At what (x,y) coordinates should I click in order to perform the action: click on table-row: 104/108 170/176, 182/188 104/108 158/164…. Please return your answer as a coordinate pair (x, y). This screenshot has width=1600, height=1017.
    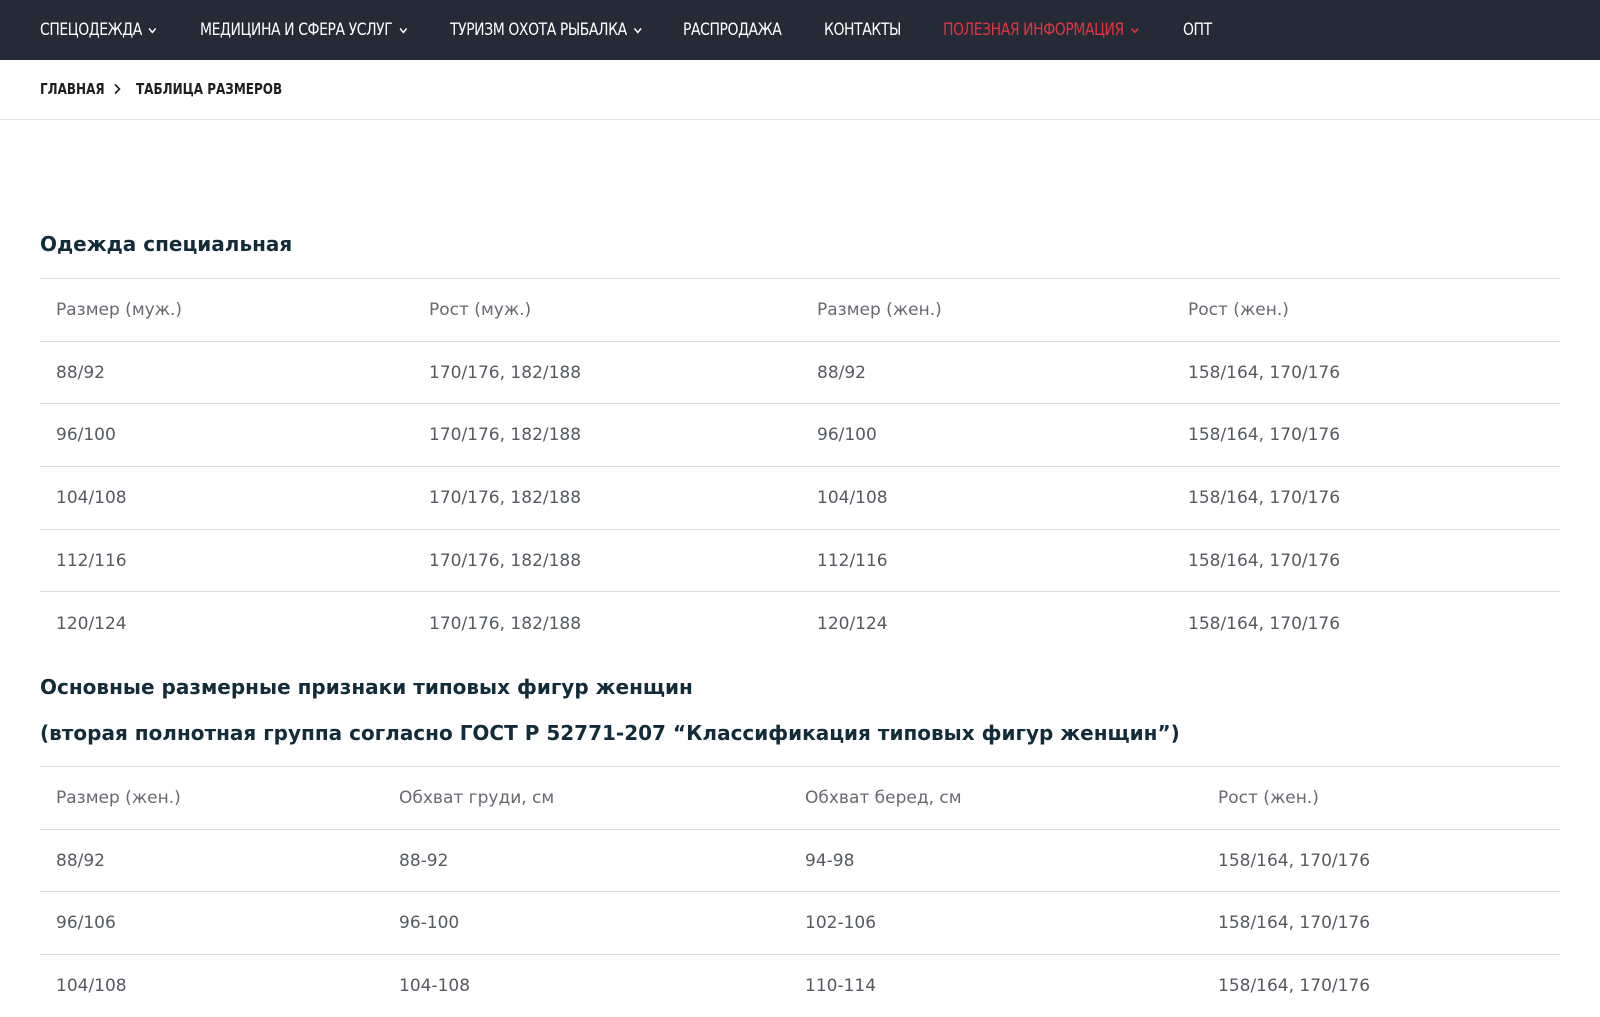
    Looking at the image, I should click on (800, 498).